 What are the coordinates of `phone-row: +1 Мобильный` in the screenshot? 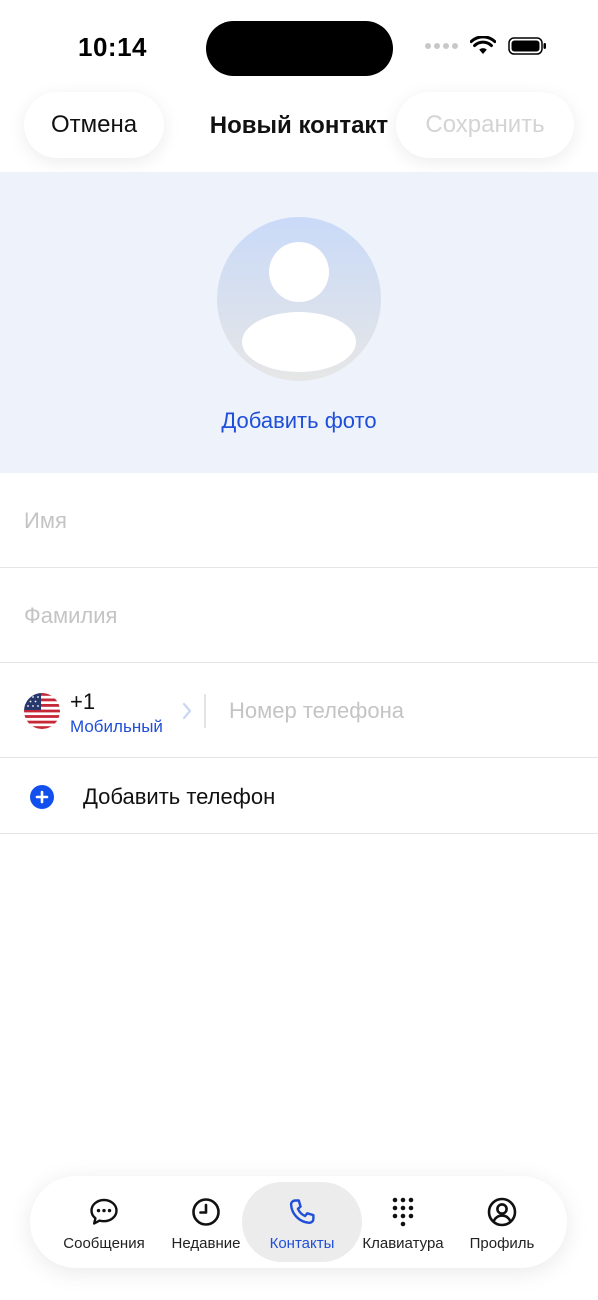 It's located at (299, 710).